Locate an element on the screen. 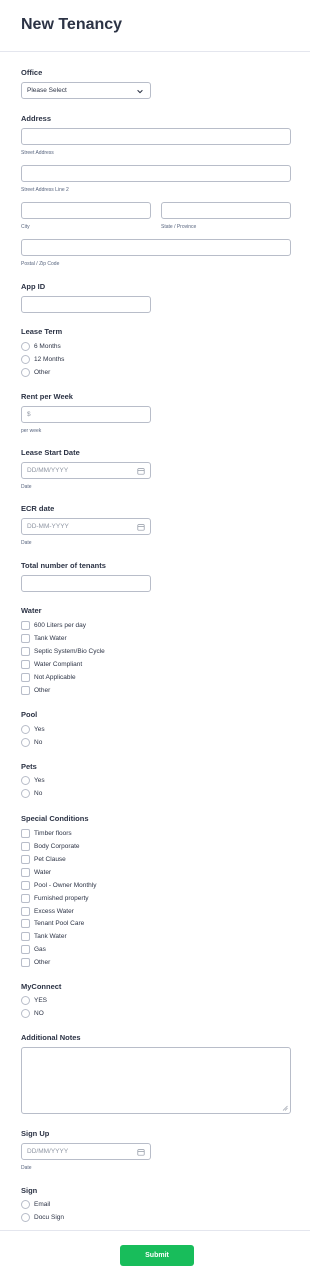  street-address-line2-input is located at coordinates (156, 173).